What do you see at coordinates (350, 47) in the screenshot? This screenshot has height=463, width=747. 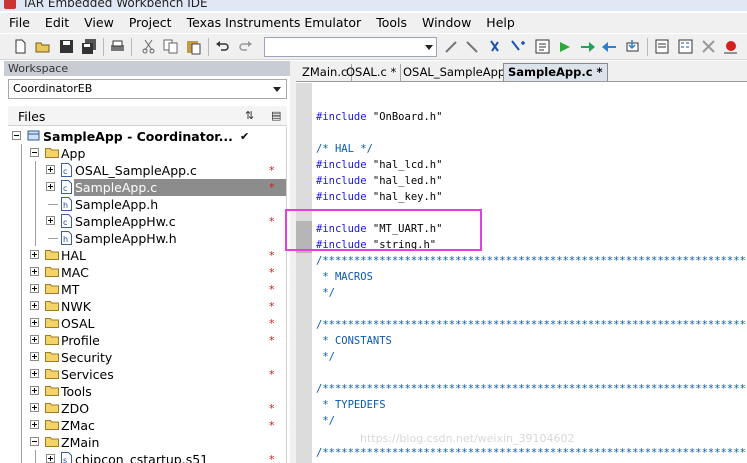 I see `find-combo` at bounding box center [350, 47].